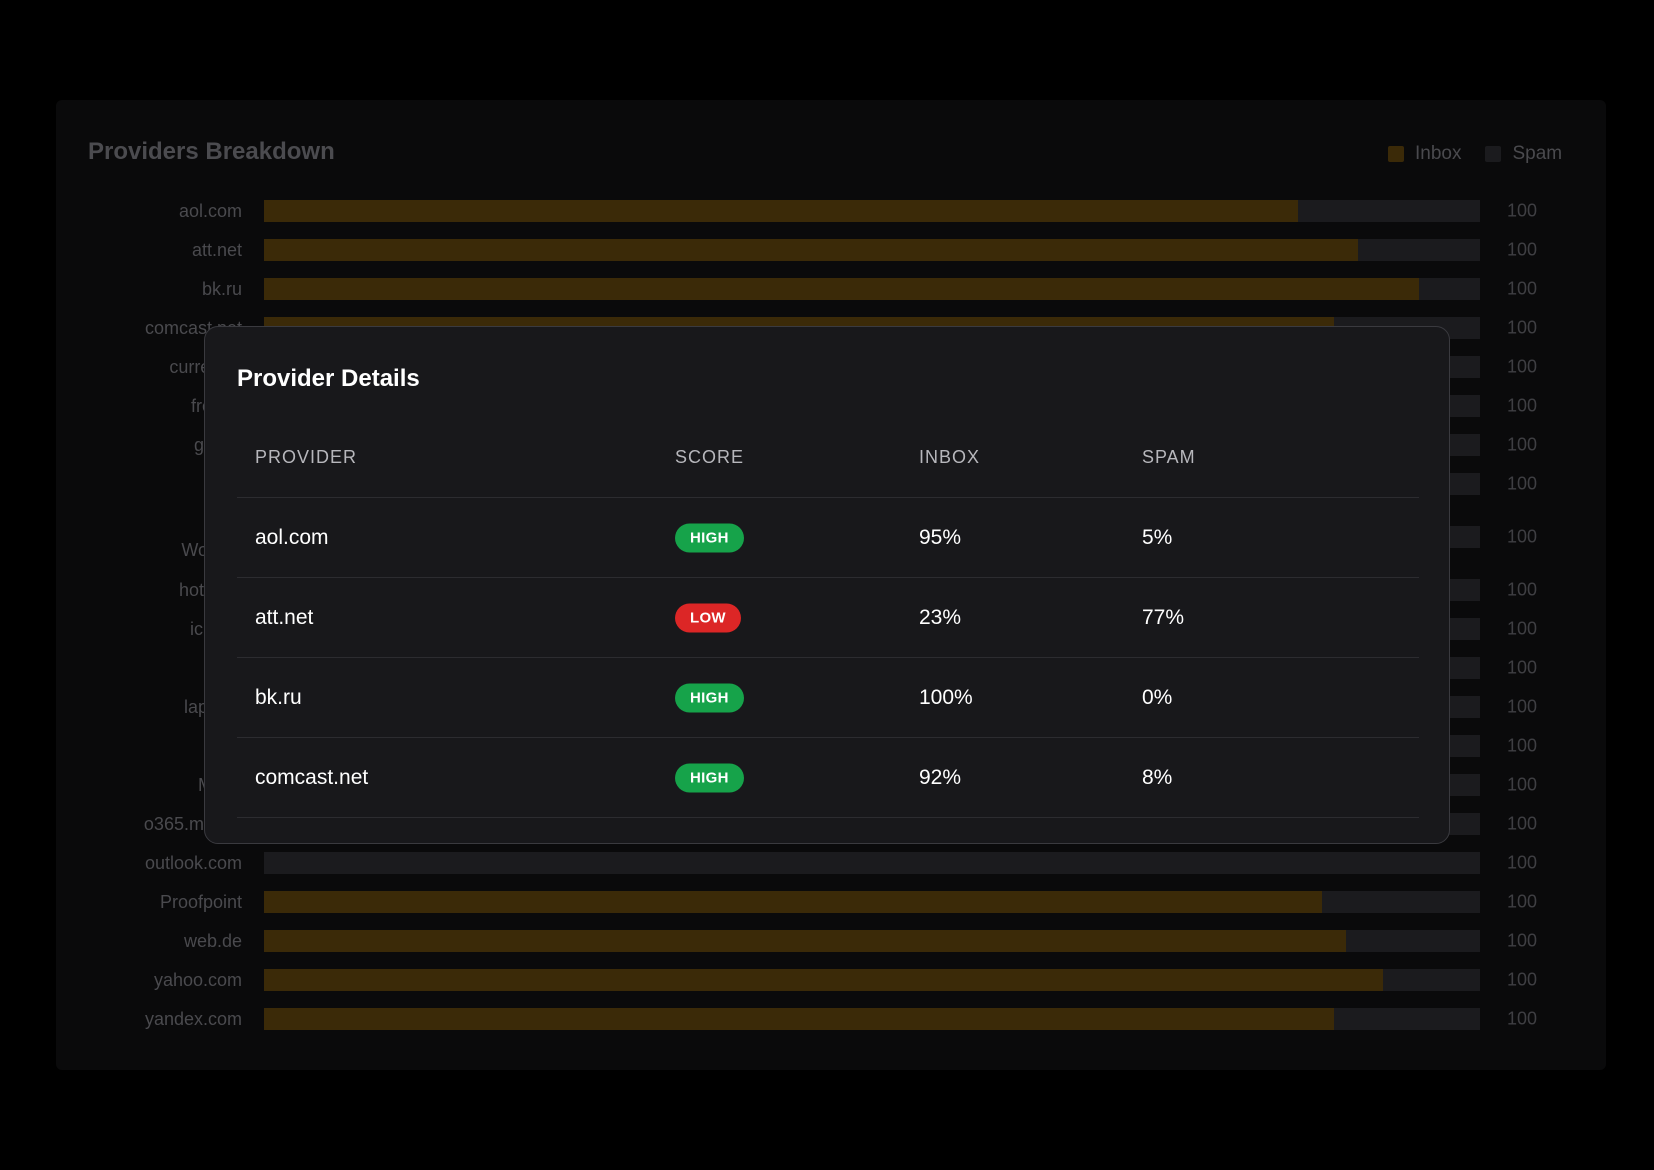 The width and height of the screenshot is (1654, 1170). What do you see at coordinates (221, 289) in the screenshot?
I see `bar-label: bk.ru` at bounding box center [221, 289].